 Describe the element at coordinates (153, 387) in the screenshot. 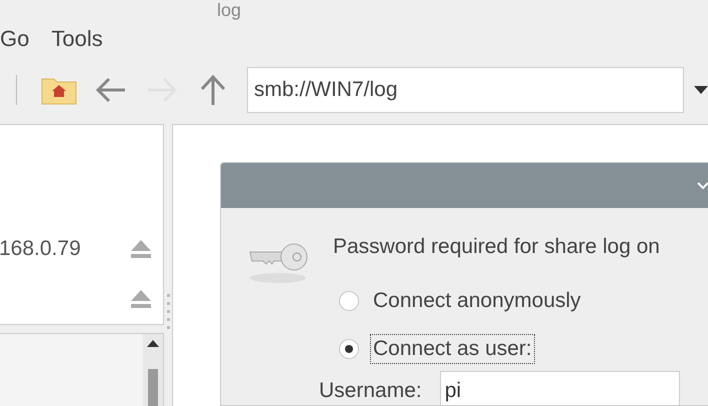

I see `scrollbar-thumb` at that location.